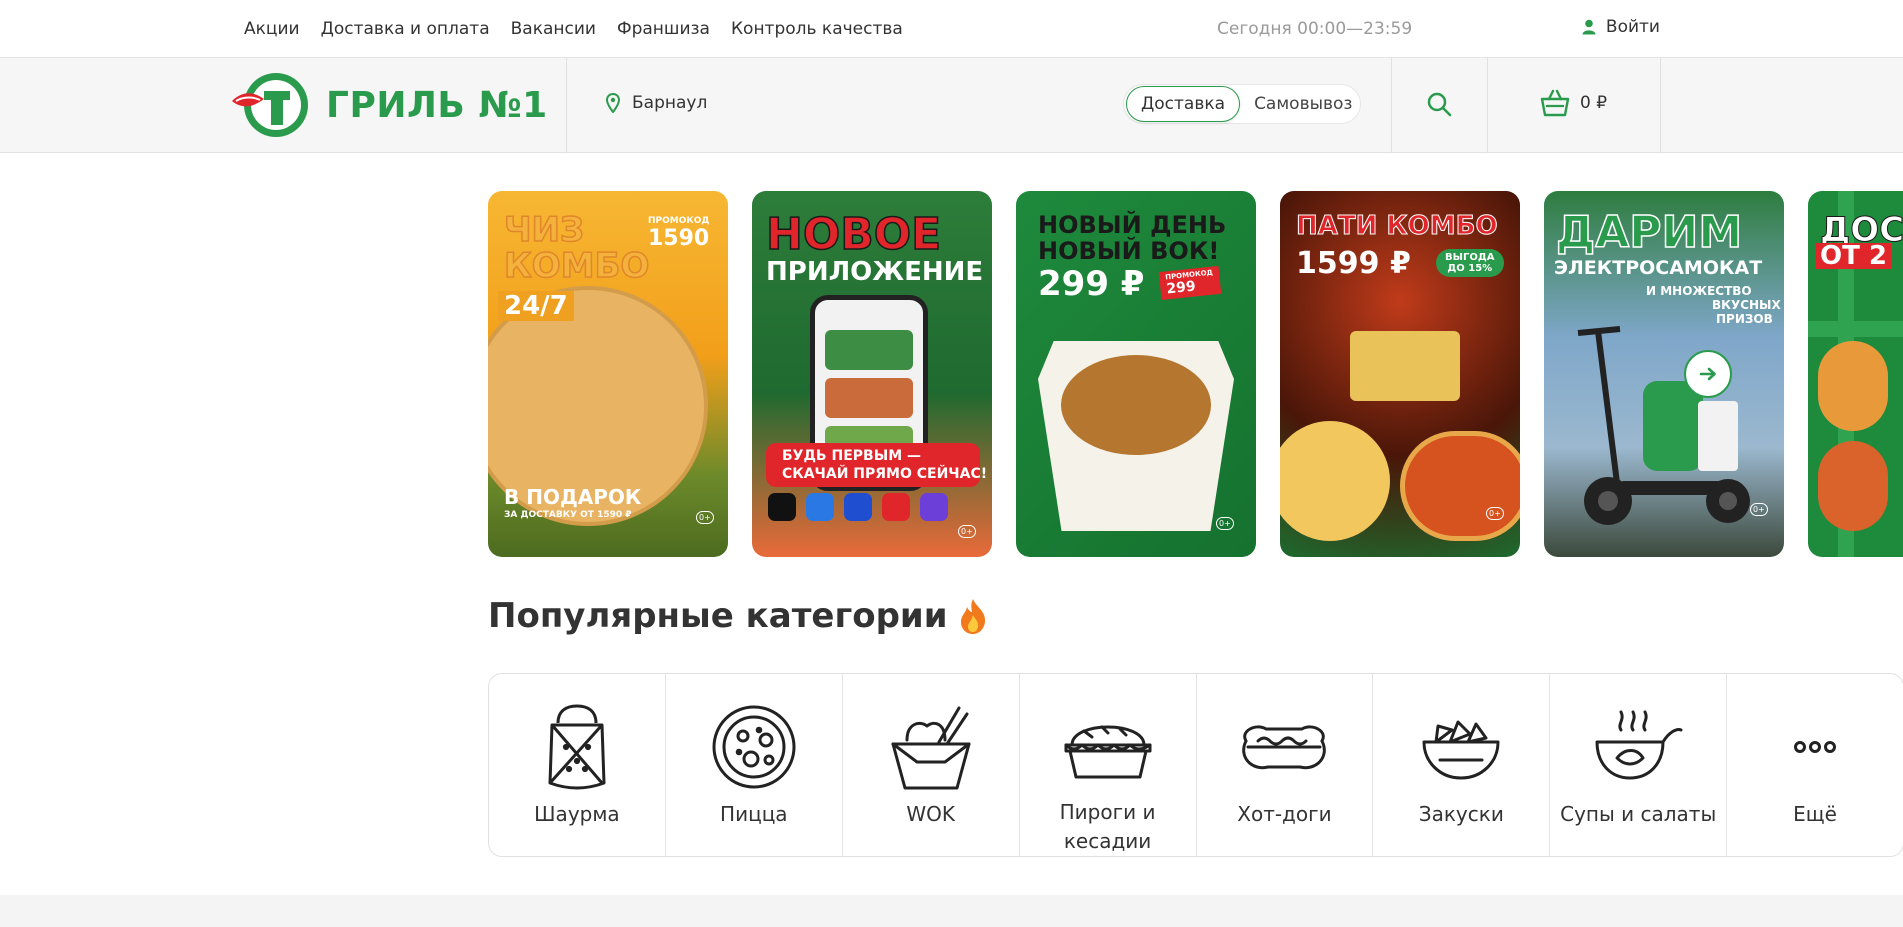 This screenshot has width=1903, height=927. I want to click on category-label: WOK, so click(930, 814).